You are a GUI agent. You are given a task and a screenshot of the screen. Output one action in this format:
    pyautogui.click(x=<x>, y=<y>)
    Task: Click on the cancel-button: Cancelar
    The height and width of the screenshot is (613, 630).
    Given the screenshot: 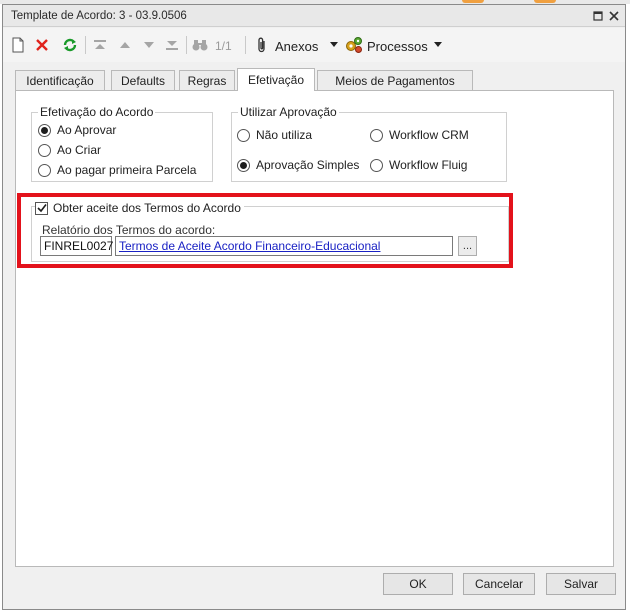 What is the action you would take?
    pyautogui.click(x=499, y=584)
    